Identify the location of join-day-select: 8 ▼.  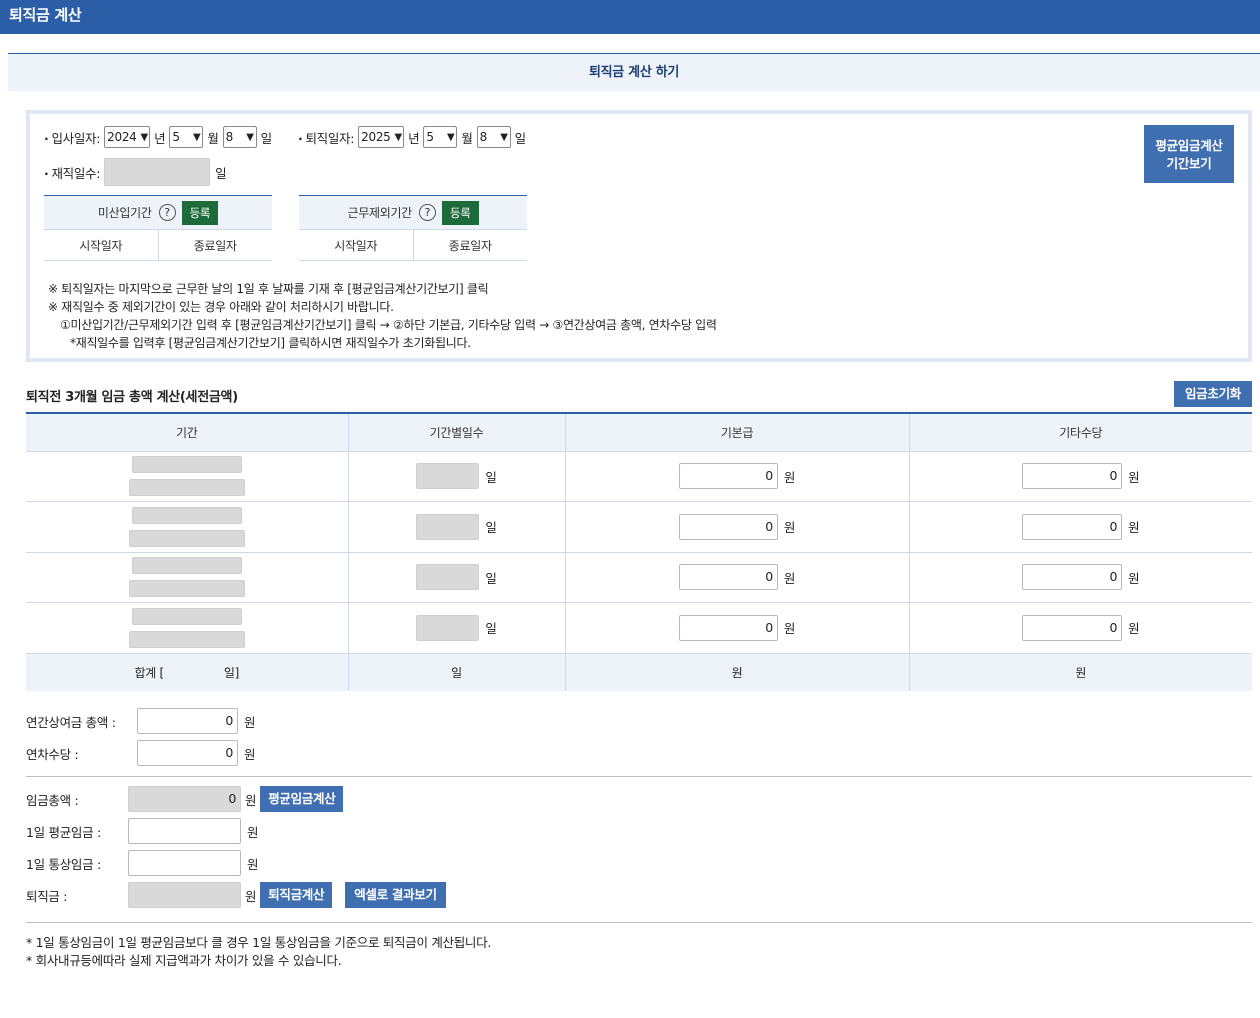
(239, 137).